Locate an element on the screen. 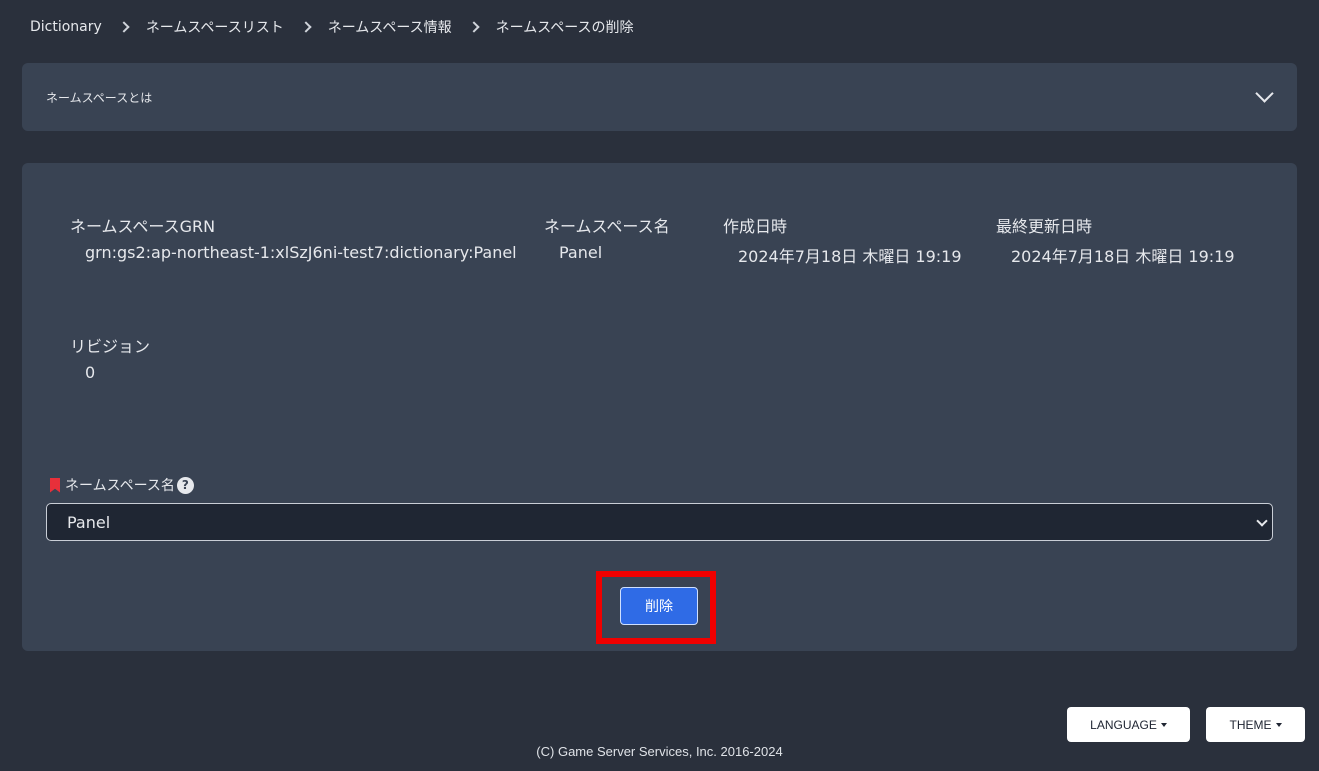 The width and height of the screenshot is (1319, 771). revision-field: リビジョン 0 is located at coordinates (110, 357).